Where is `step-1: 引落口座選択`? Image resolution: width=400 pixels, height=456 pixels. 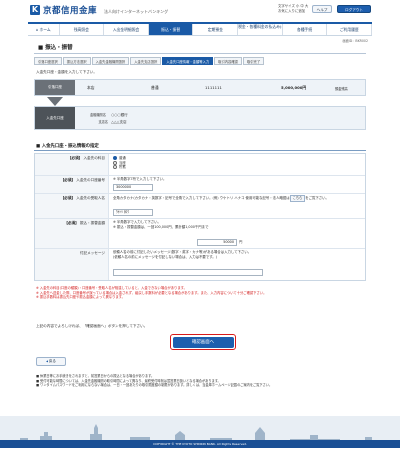 step-1: 引落口座選択 is located at coordinates (48, 61).